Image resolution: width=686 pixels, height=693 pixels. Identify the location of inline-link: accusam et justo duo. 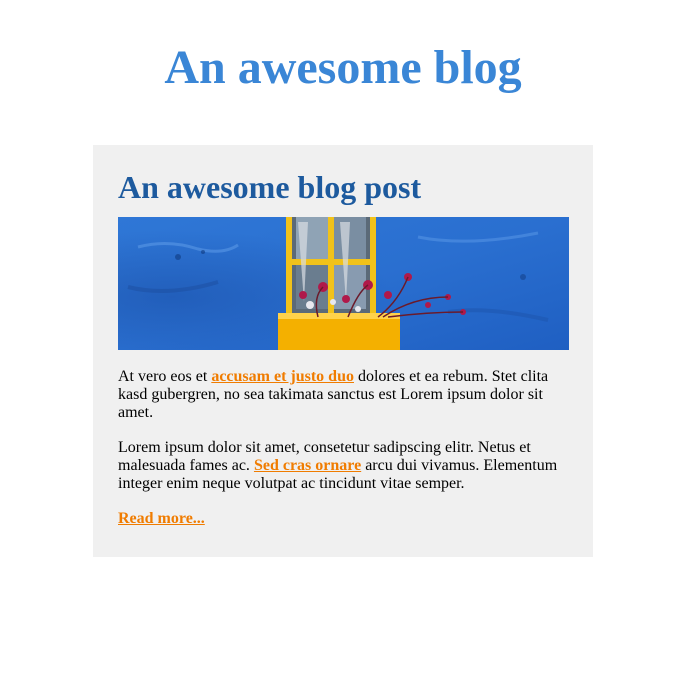
(282, 376).